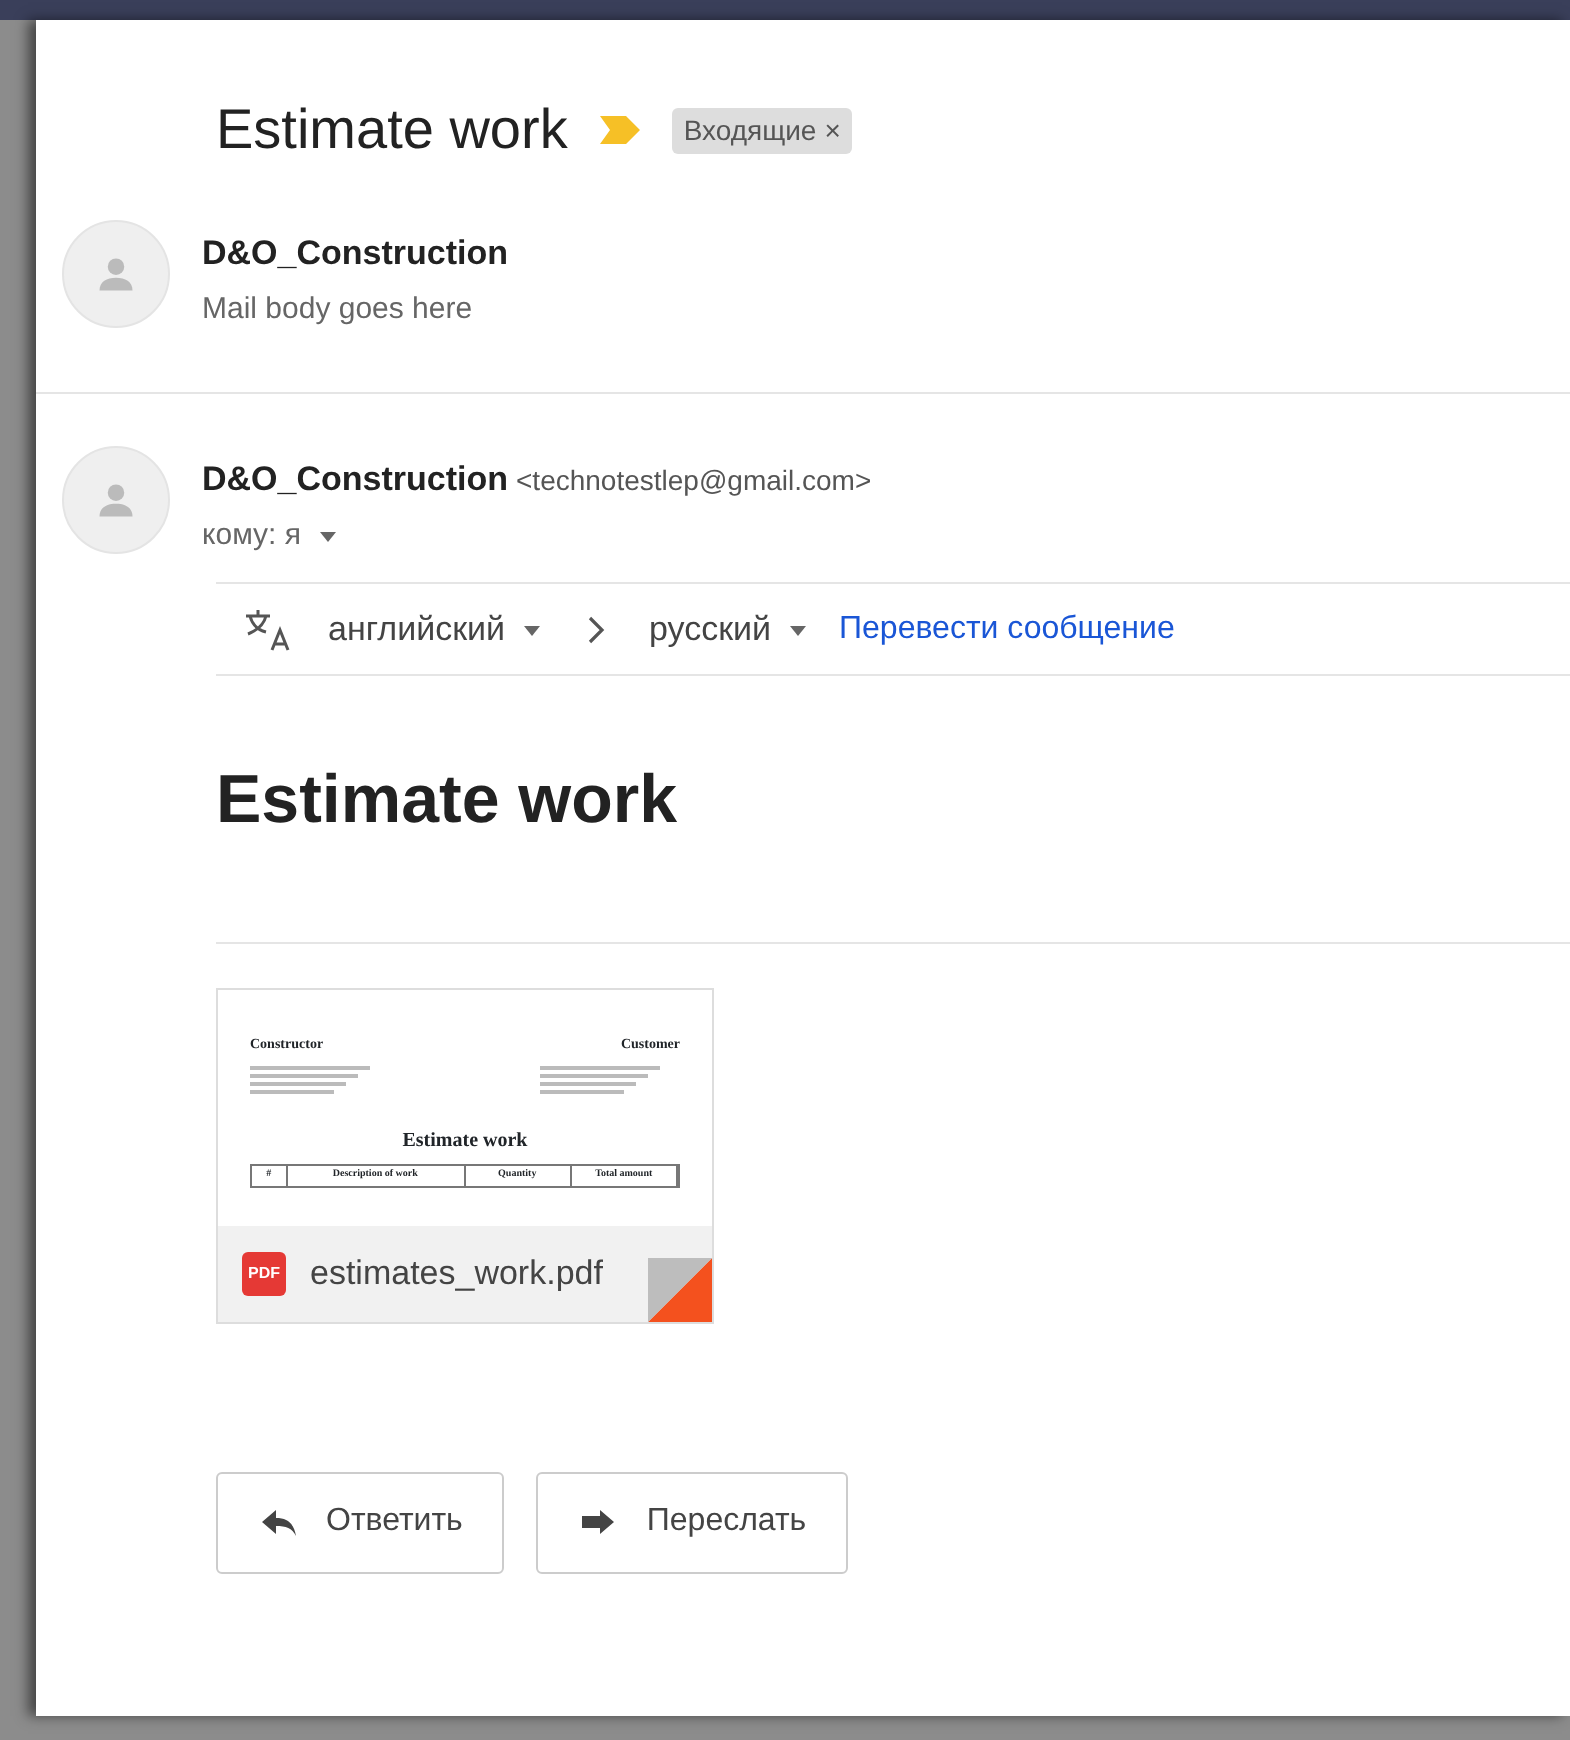 Image resolution: width=1570 pixels, height=1740 pixels. Describe the element at coordinates (456, 1274) in the screenshot. I see `file-name: estimates_work.pdf` at that location.